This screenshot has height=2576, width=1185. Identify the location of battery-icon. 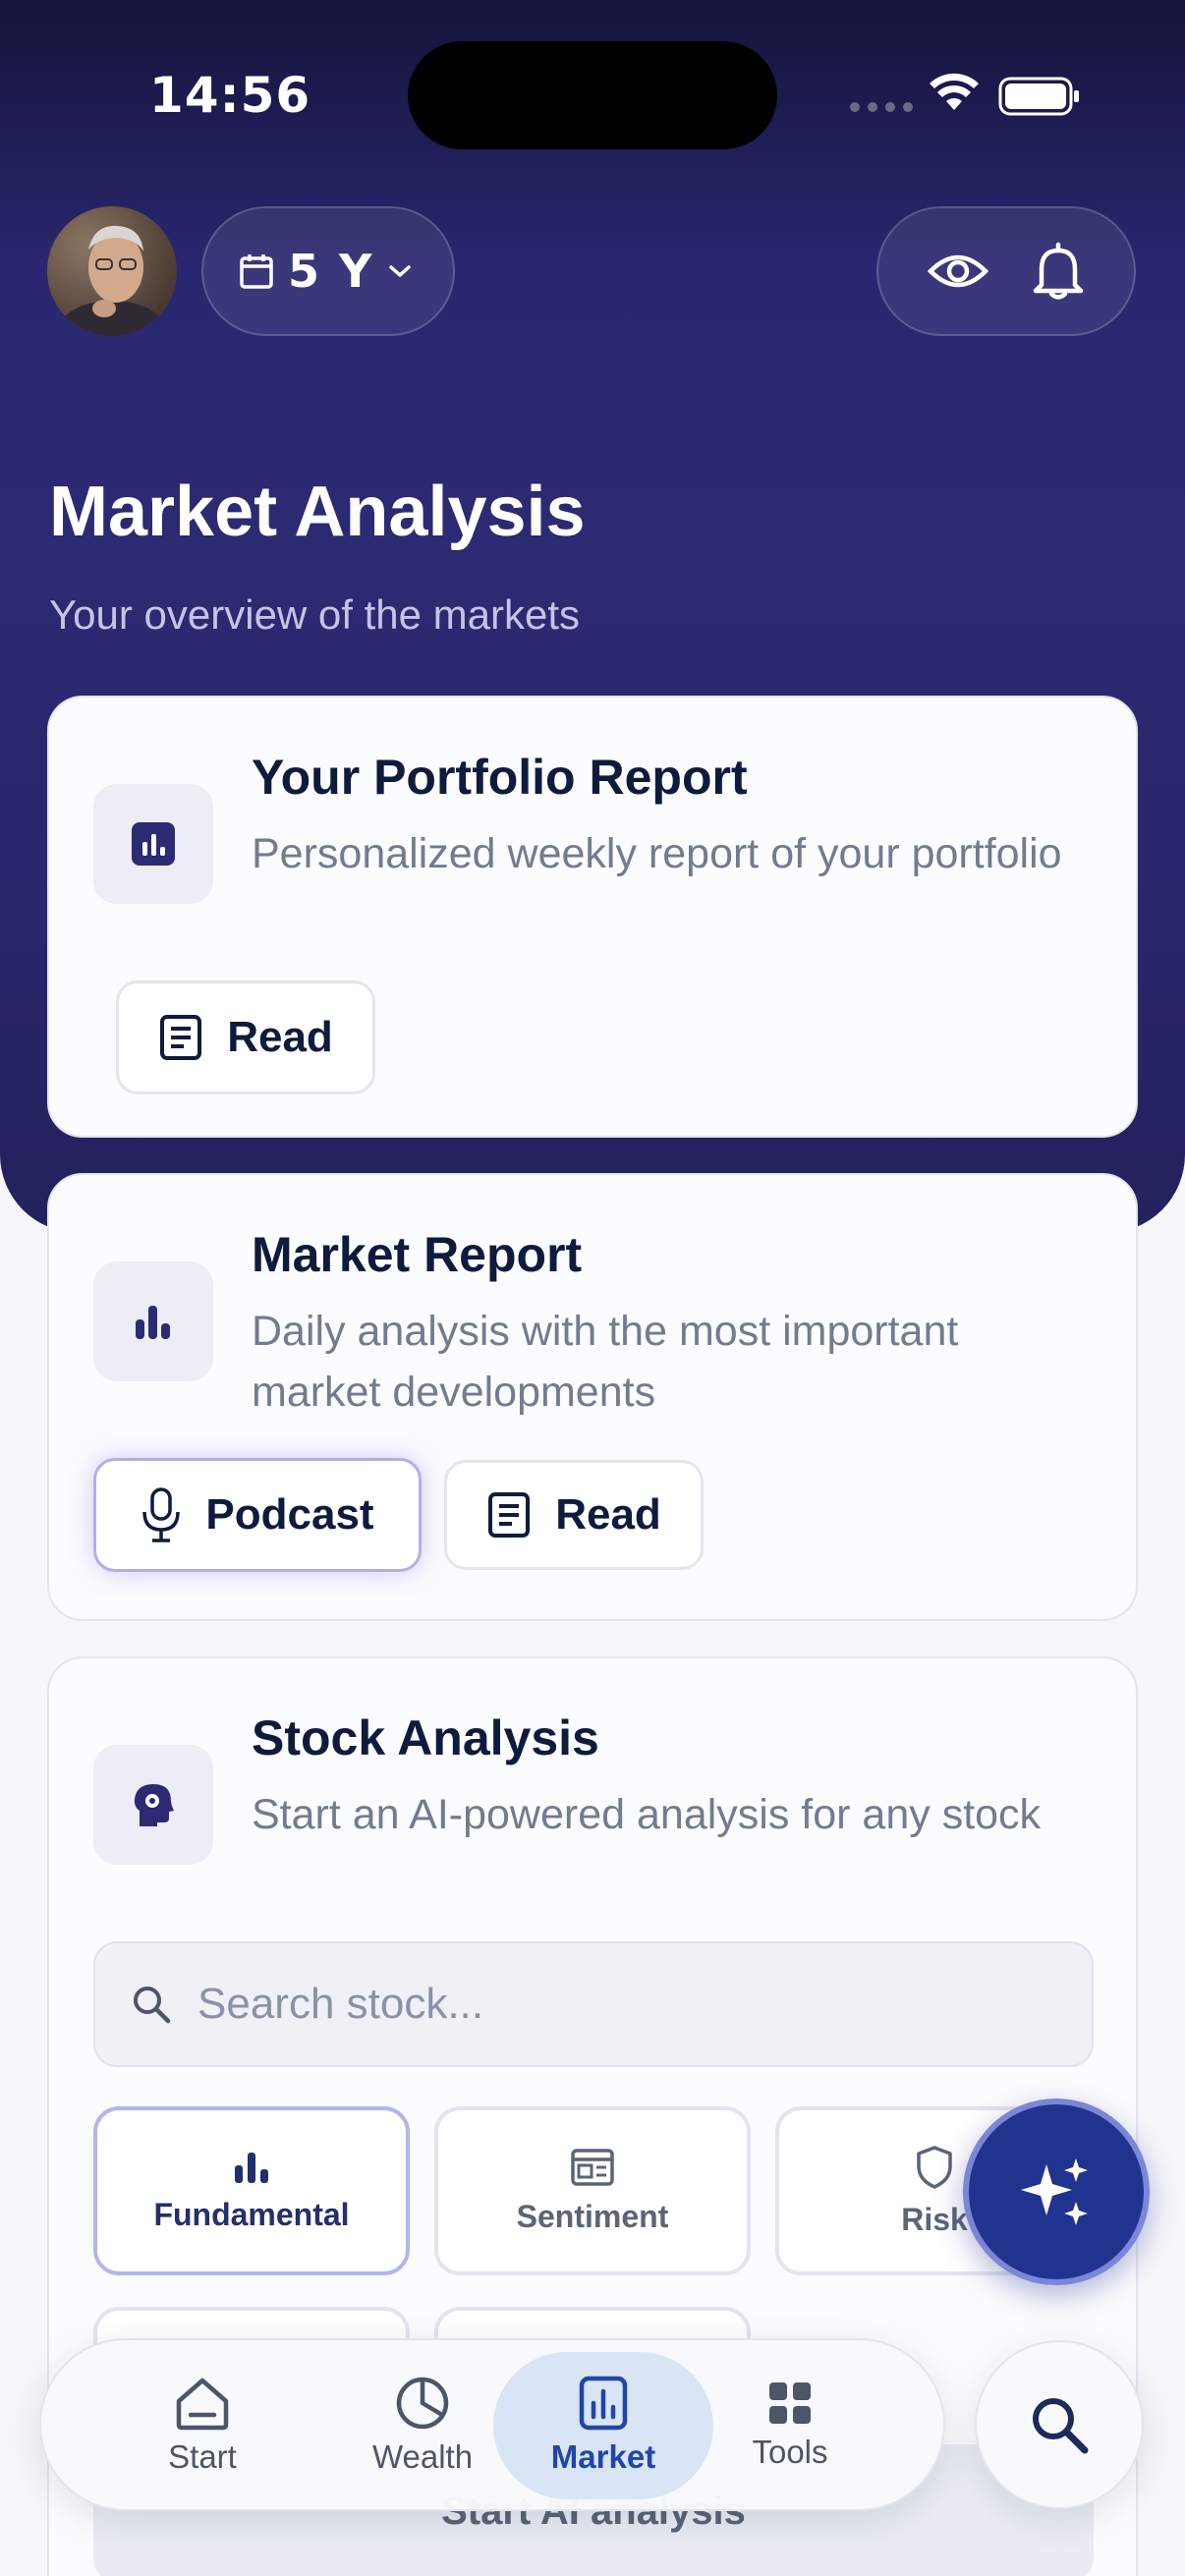
(1038, 96).